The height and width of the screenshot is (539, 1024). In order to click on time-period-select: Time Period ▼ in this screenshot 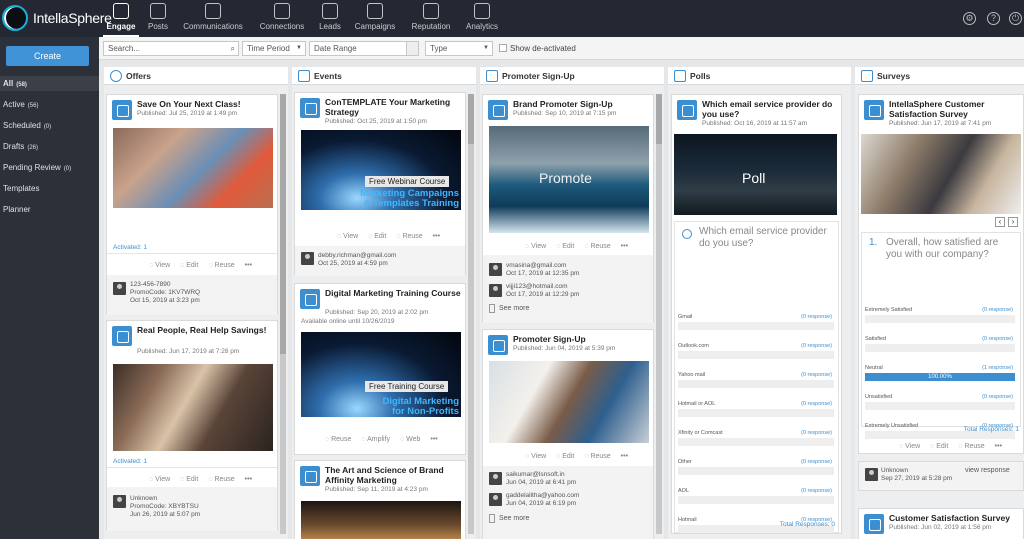, I will do `click(274, 48)`.